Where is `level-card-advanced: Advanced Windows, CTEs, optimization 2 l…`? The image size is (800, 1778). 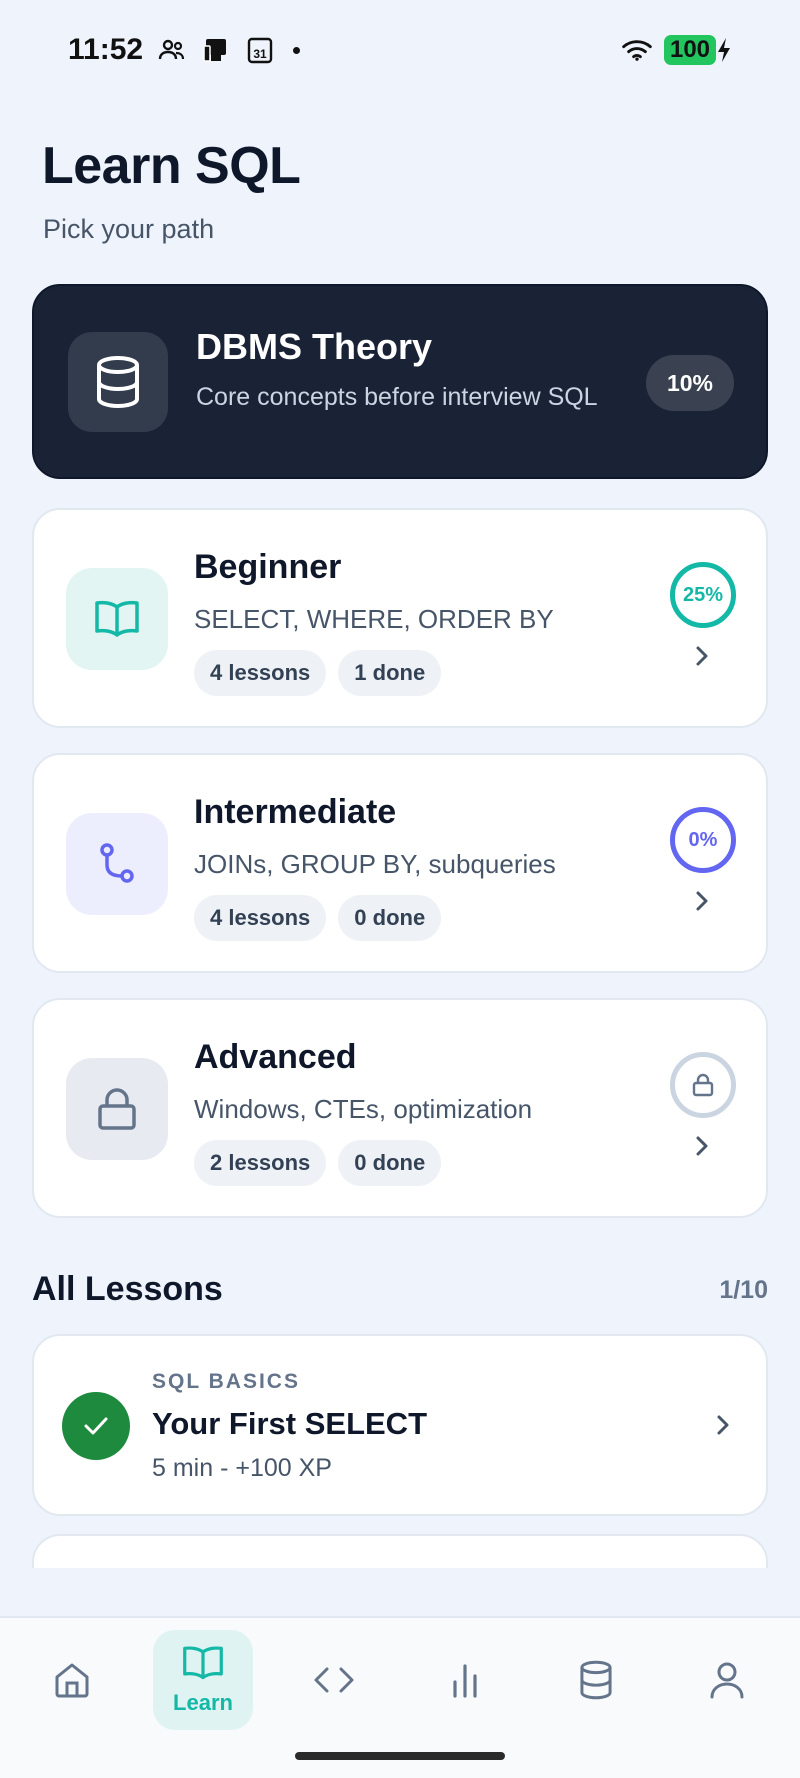
level-card-advanced: Advanced Windows, CTEs, optimization 2 l… is located at coordinates (400, 1108).